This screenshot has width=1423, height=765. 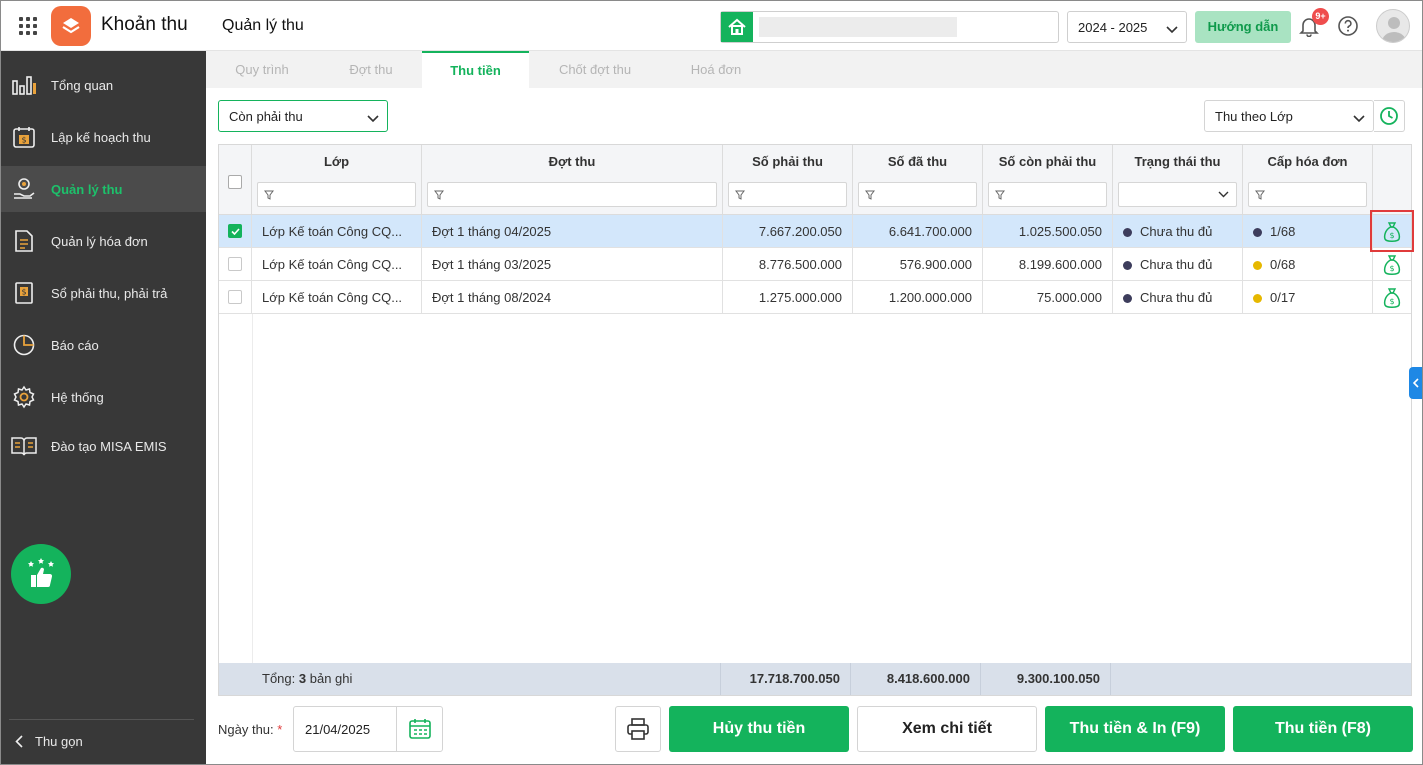 I want to click on bar-chart-icon, so click(x=24, y=85).